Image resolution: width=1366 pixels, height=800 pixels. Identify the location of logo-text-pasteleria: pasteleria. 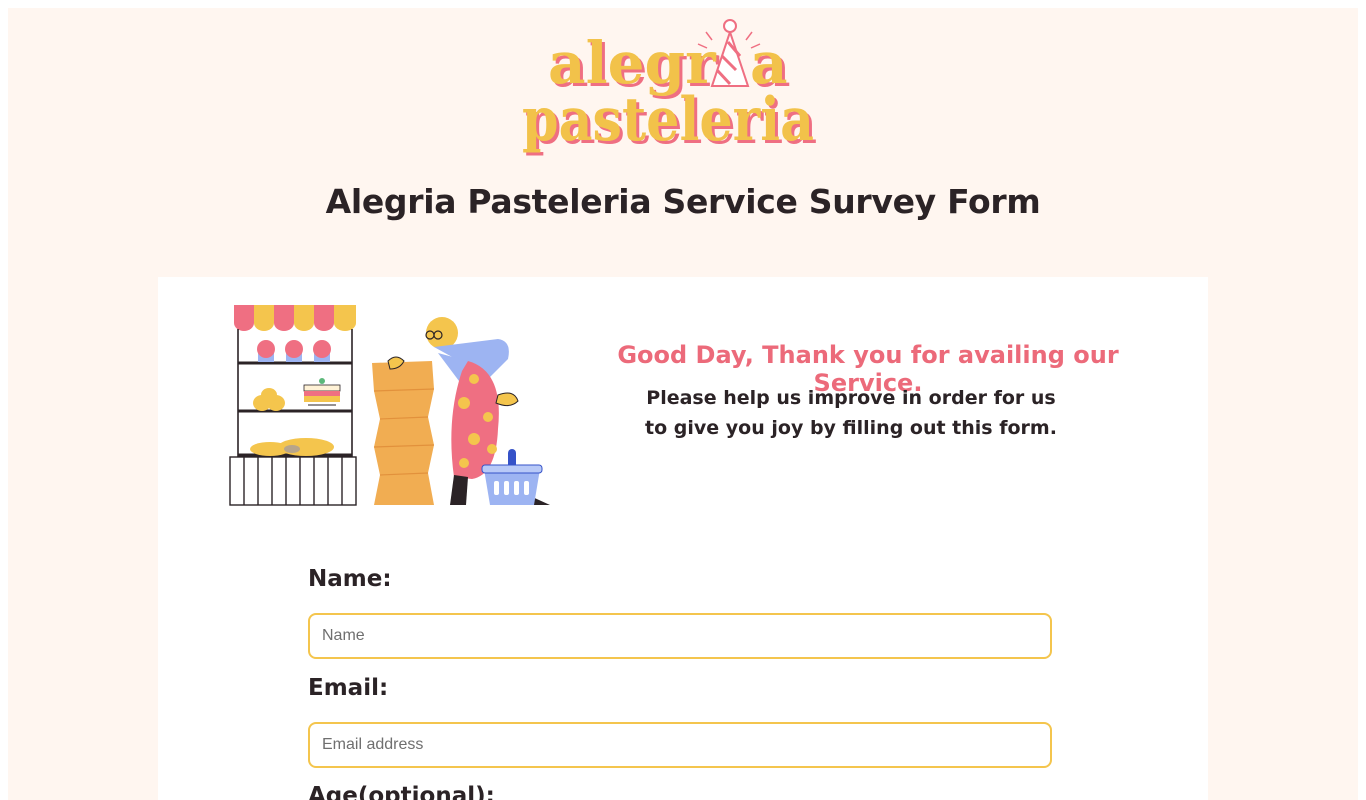
(668, 120).